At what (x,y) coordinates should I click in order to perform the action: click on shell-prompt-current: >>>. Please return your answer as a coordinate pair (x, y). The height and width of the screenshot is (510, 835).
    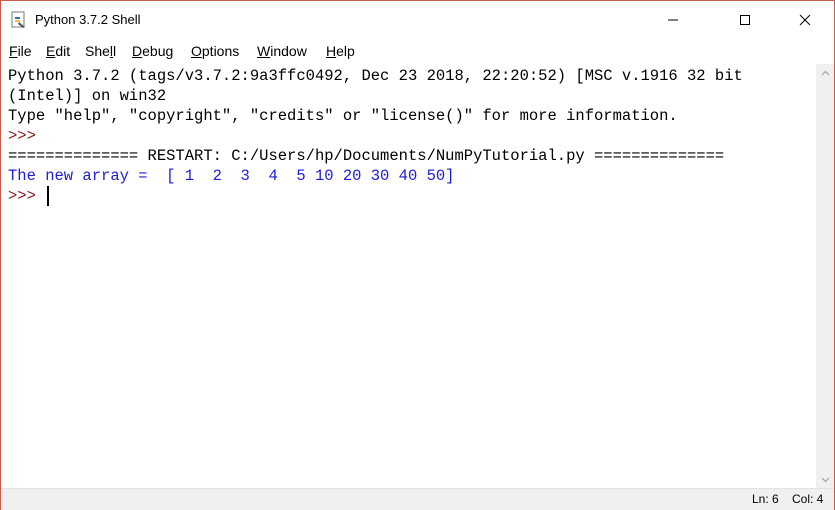
    Looking at the image, I should click on (27, 196).